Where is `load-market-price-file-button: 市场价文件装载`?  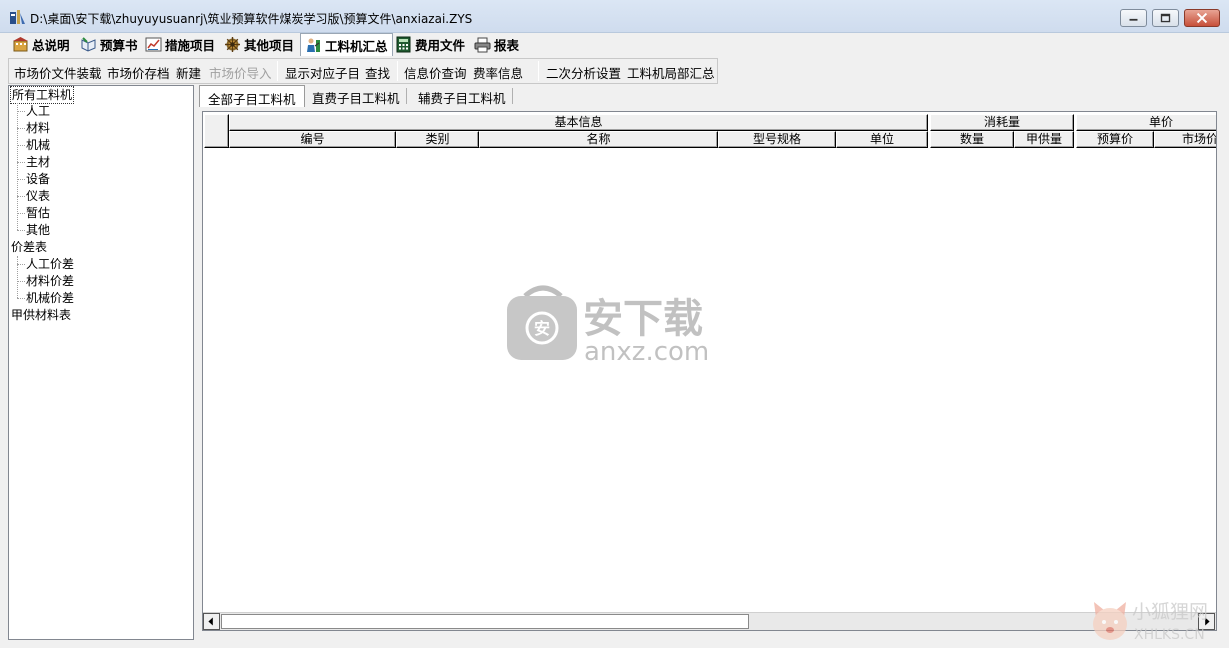
load-market-price-file-button: 市场价文件装载 is located at coordinates (58, 72).